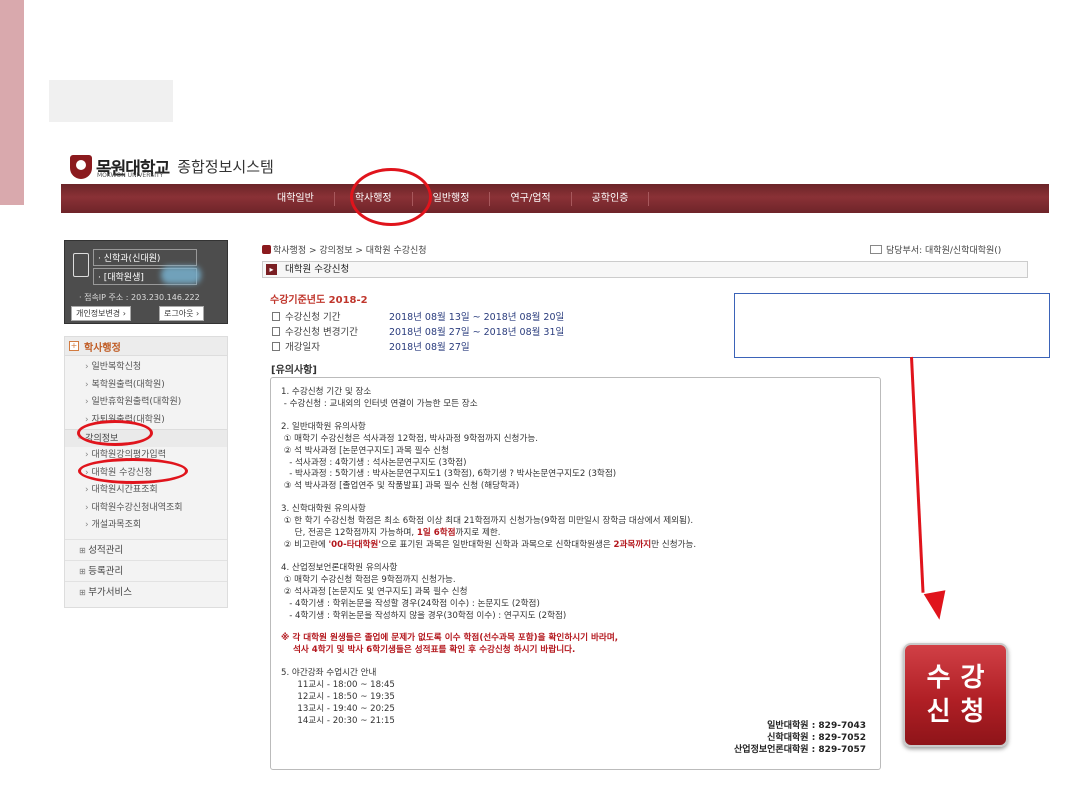 This screenshot has width=1080, height=810. What do you see at coordinates (74, 346) in the screenshot?
I see `expand-icon: +` at bounding box center [74, 346].